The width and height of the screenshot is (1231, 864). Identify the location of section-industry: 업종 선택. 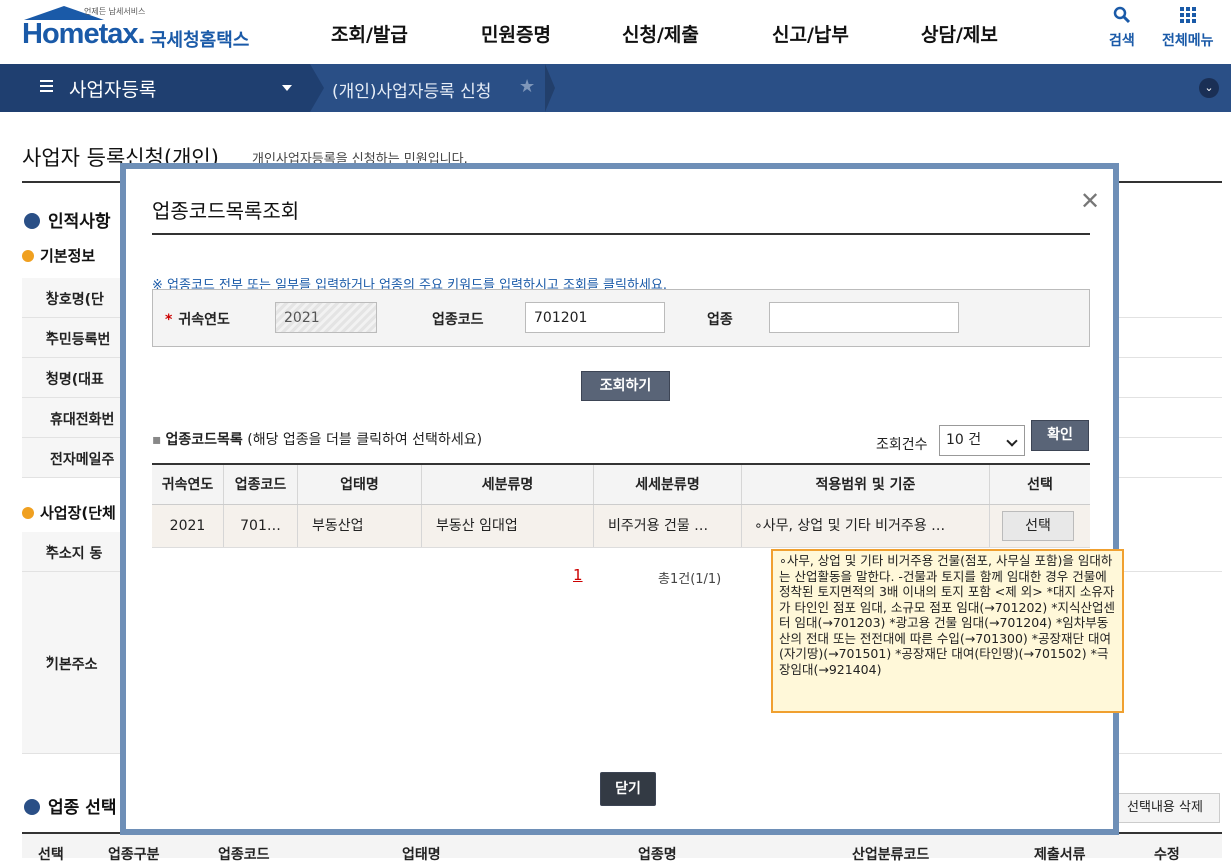
(70, 805).